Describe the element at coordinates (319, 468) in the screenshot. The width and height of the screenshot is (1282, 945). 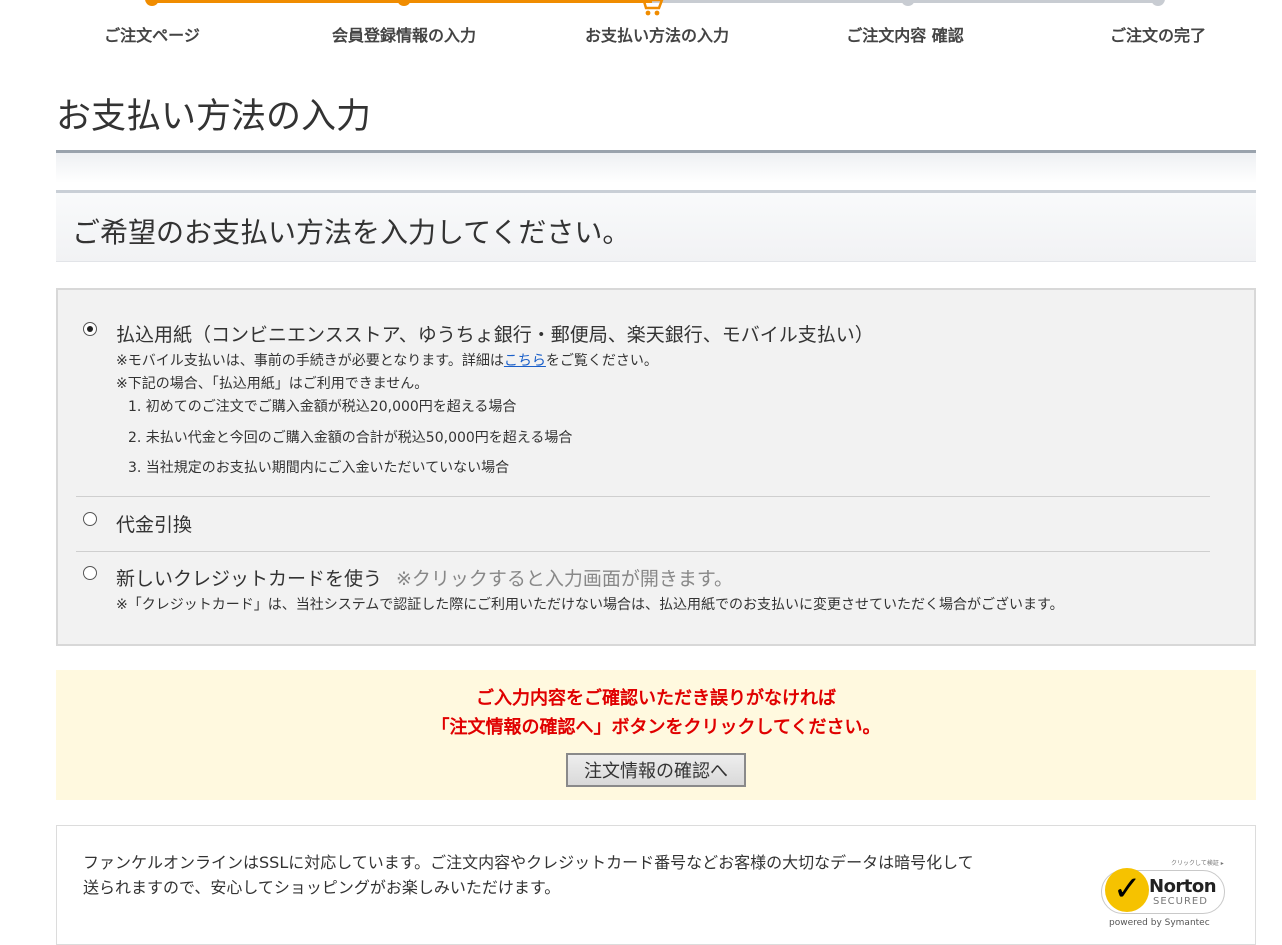
I see `condition-item: 3. 当社規定のお支払い期間内にご入金いただいていない場合` at that location.